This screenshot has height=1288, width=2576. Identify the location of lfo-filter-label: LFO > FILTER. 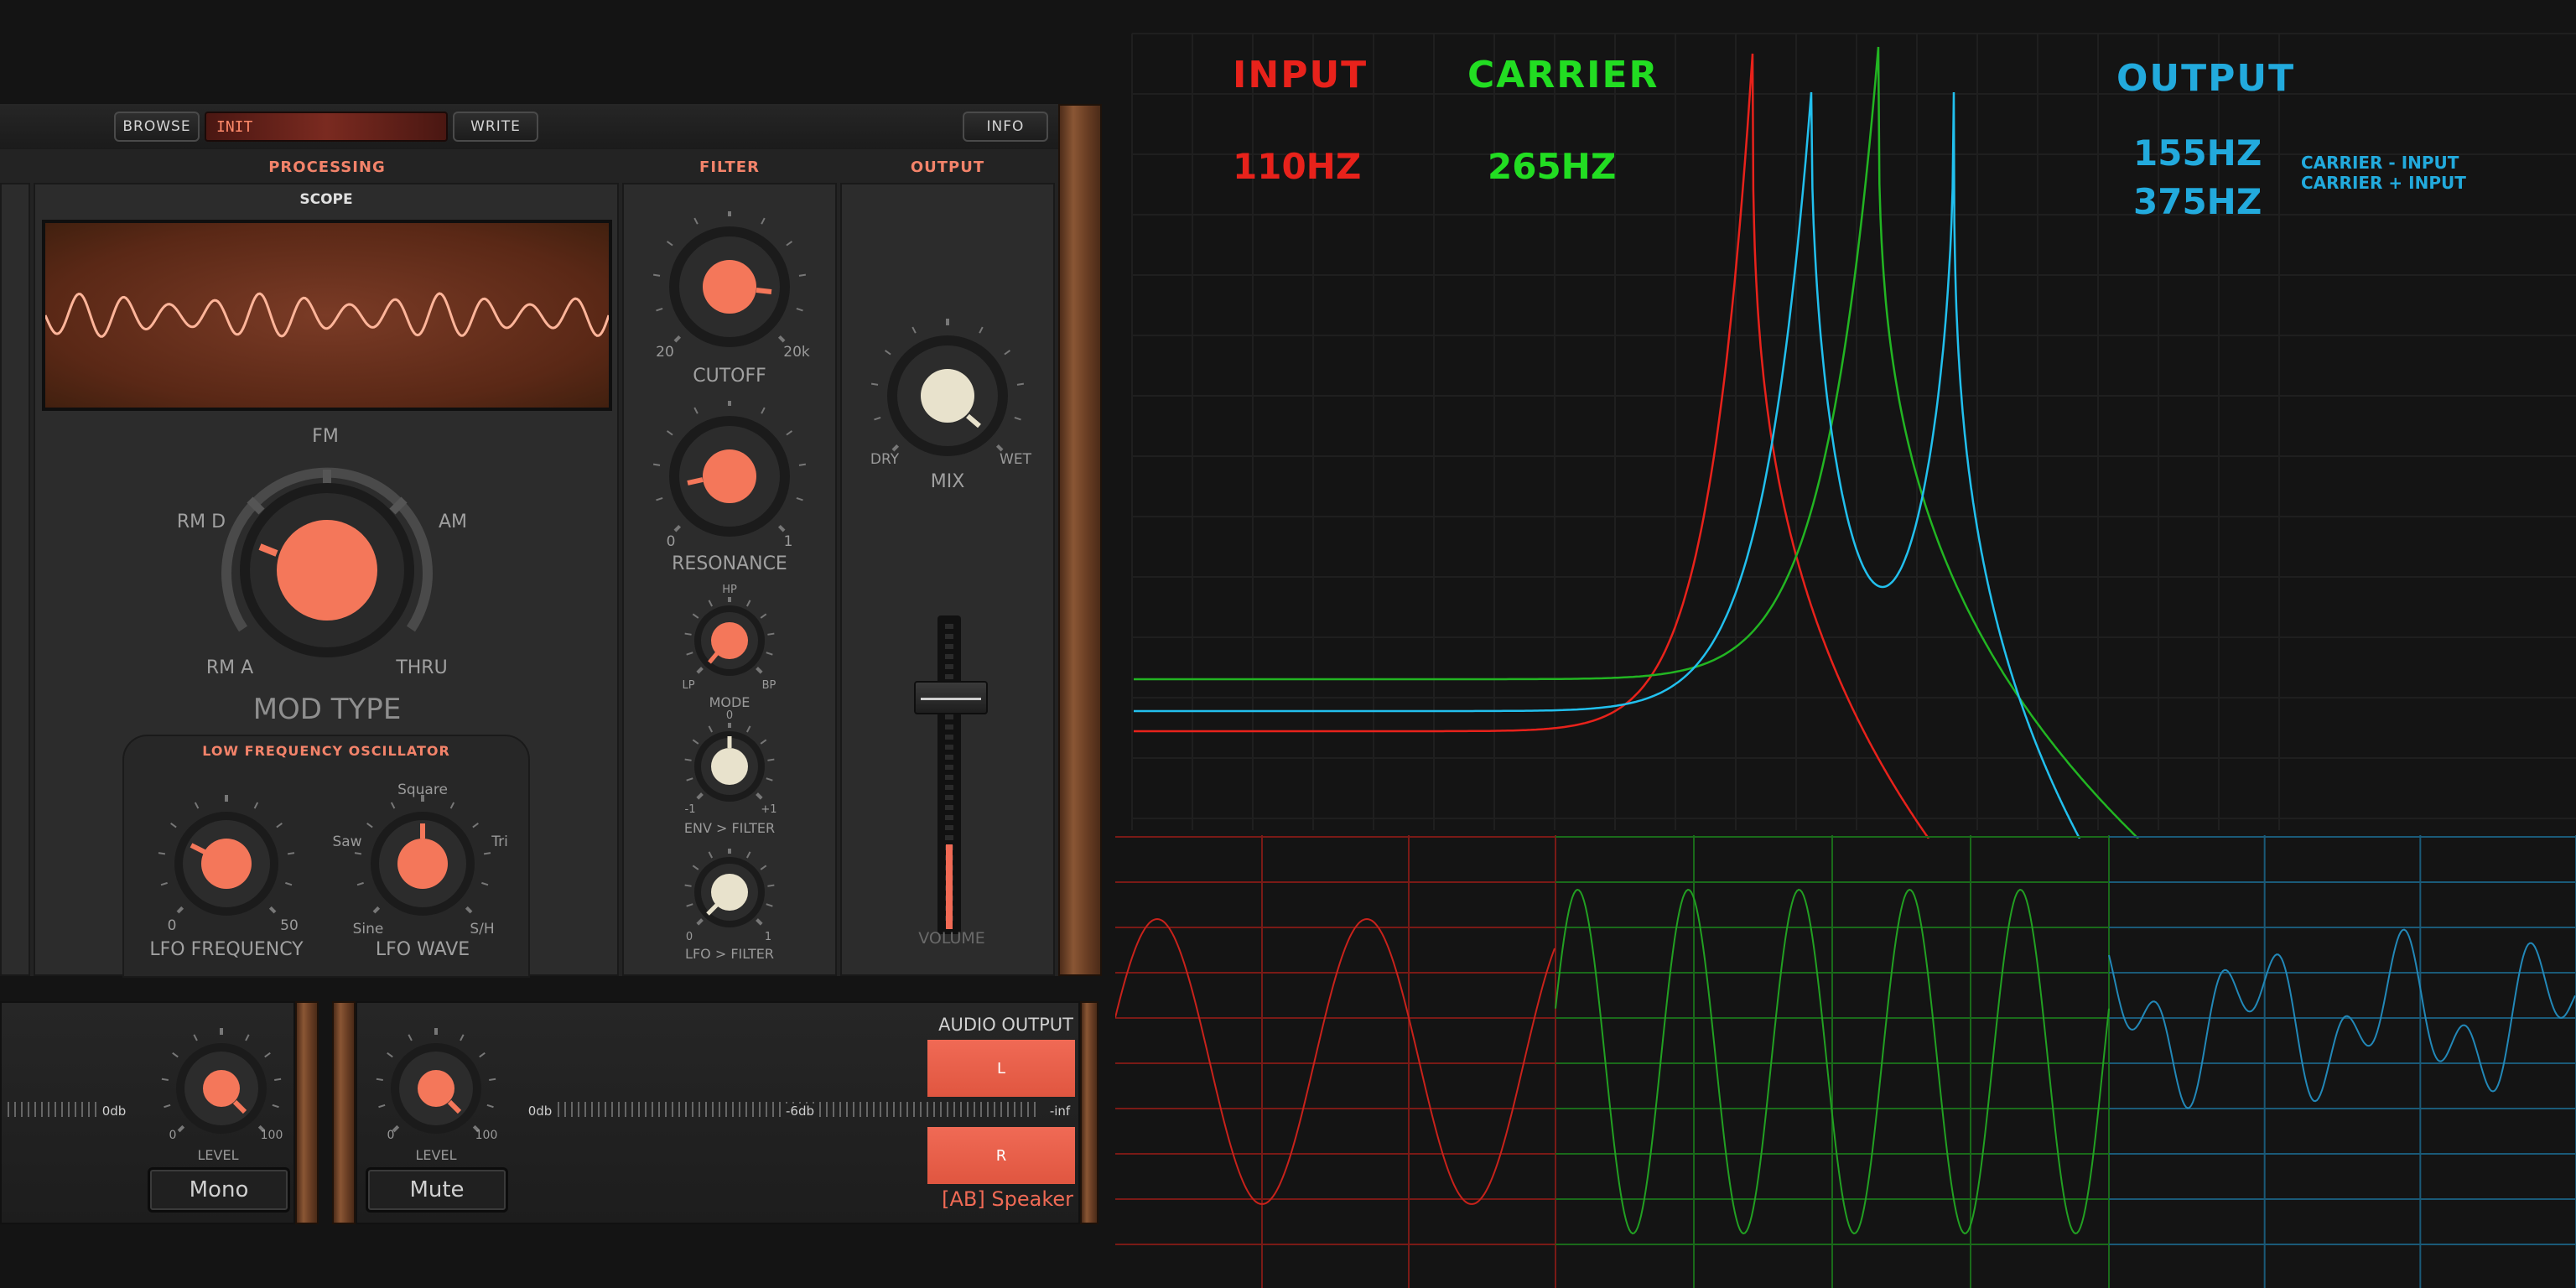
(729, 954).